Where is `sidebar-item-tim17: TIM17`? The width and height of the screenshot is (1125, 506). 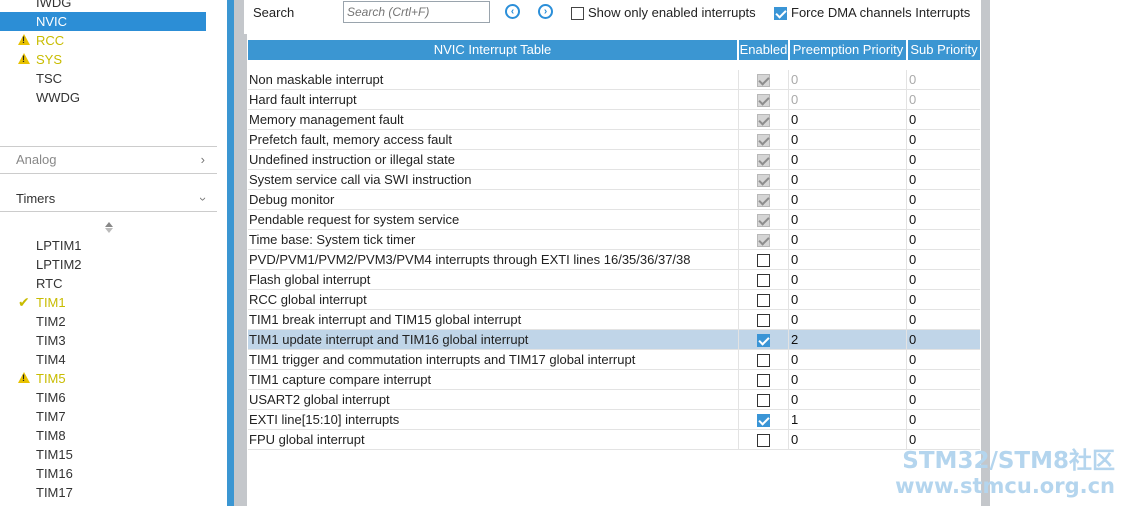
sidebar-item-tim17: TIM17 is located at coordinates (103, 492).